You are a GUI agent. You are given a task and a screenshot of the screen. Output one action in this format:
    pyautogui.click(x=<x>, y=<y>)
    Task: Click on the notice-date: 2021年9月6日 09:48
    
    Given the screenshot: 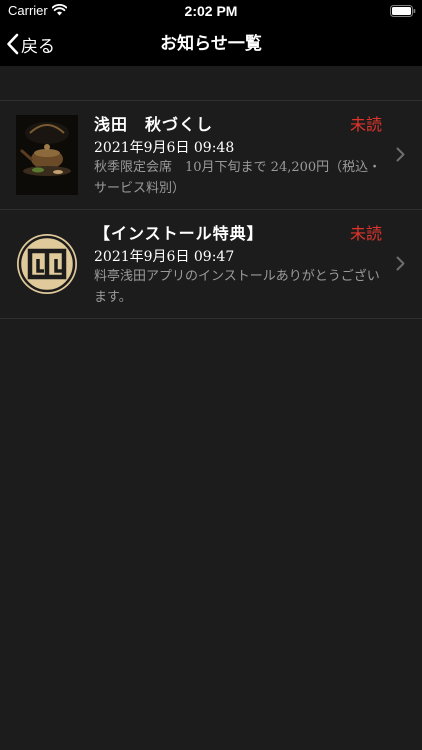 What is the action you would take?
    pyautogui.click(x=164, y=148)
    